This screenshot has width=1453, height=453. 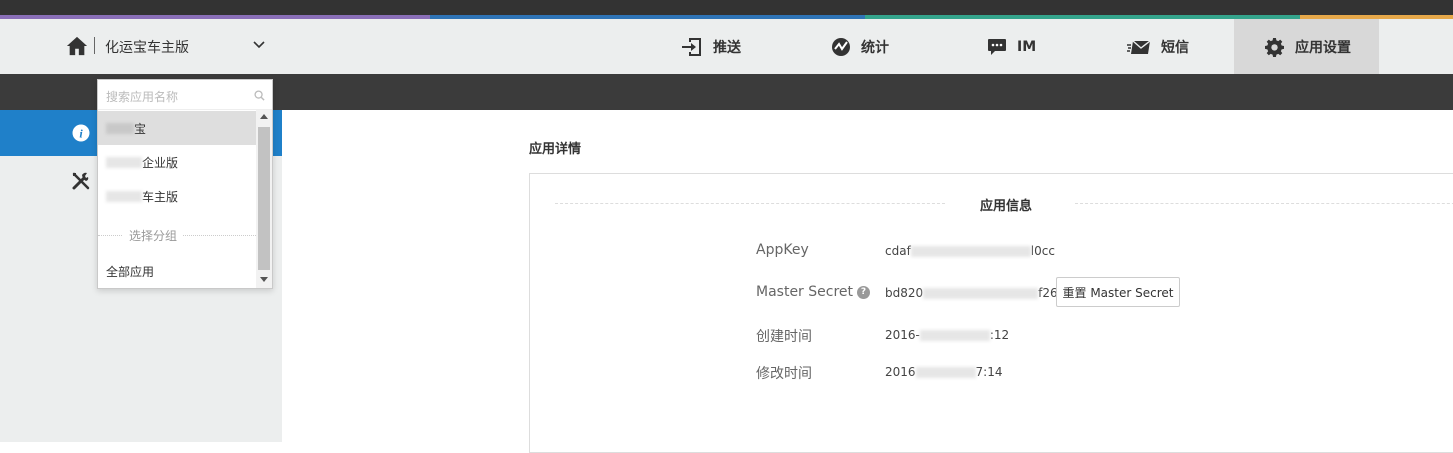 I want to click on master-secret-value: bd820 f26, so click(x=971, y=293).